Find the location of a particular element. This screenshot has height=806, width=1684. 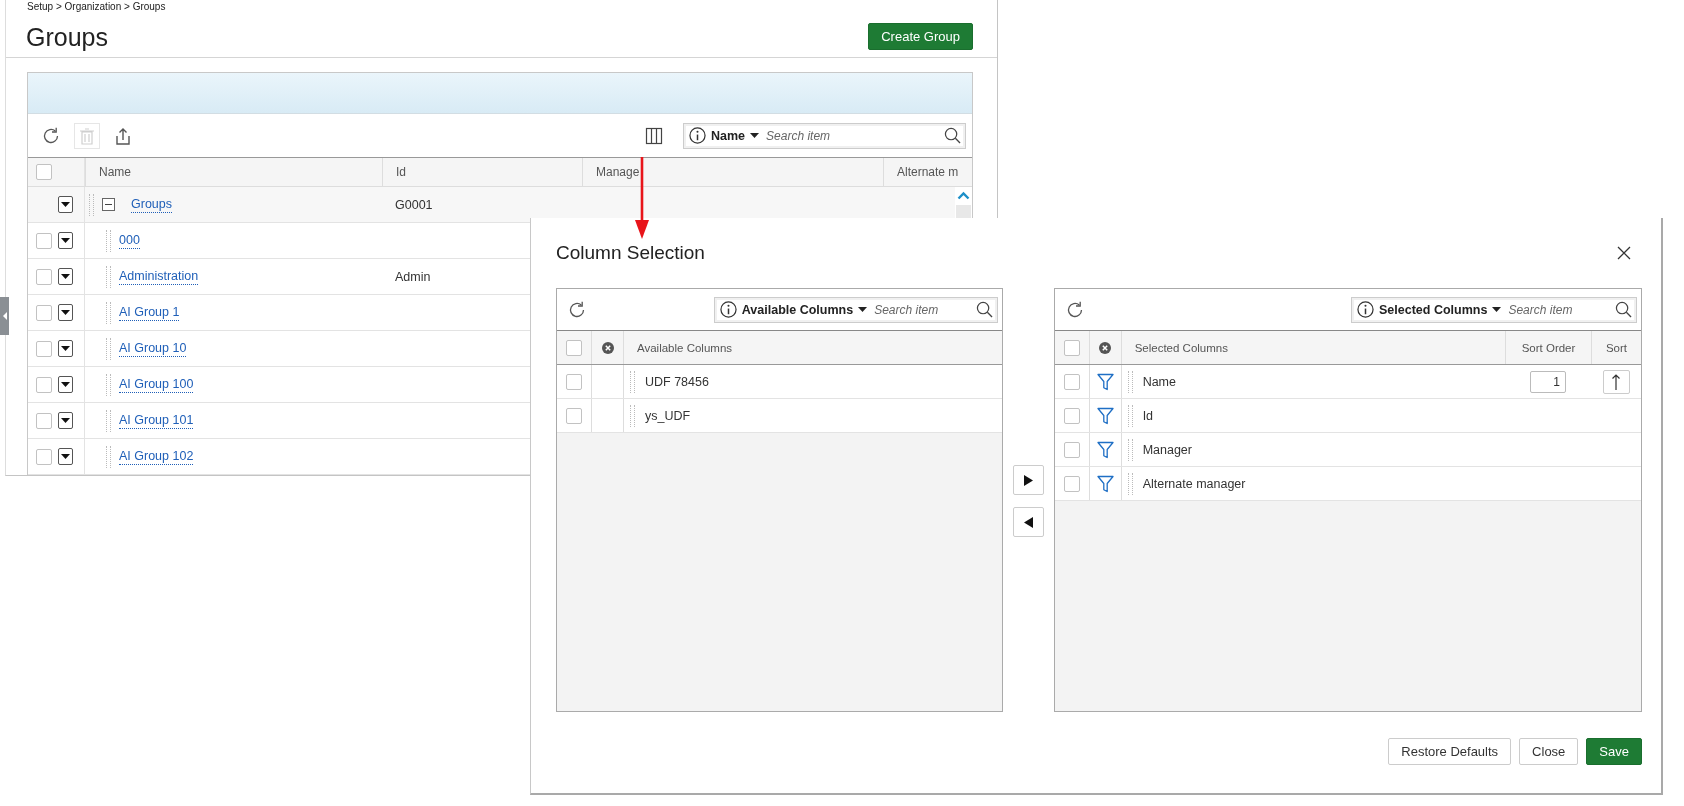

dialog-button: Close is located at coordinates (1549, 751).